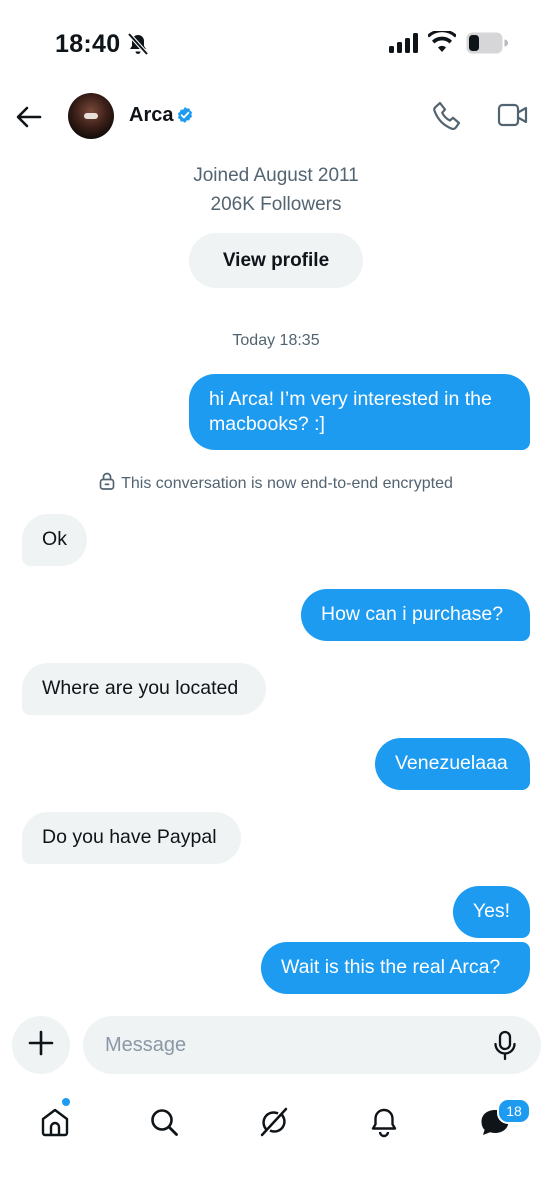  Describe the element at coordinates (144, 689) in the screenshot. I see `message-bubble-received: Where are you located` at that location.